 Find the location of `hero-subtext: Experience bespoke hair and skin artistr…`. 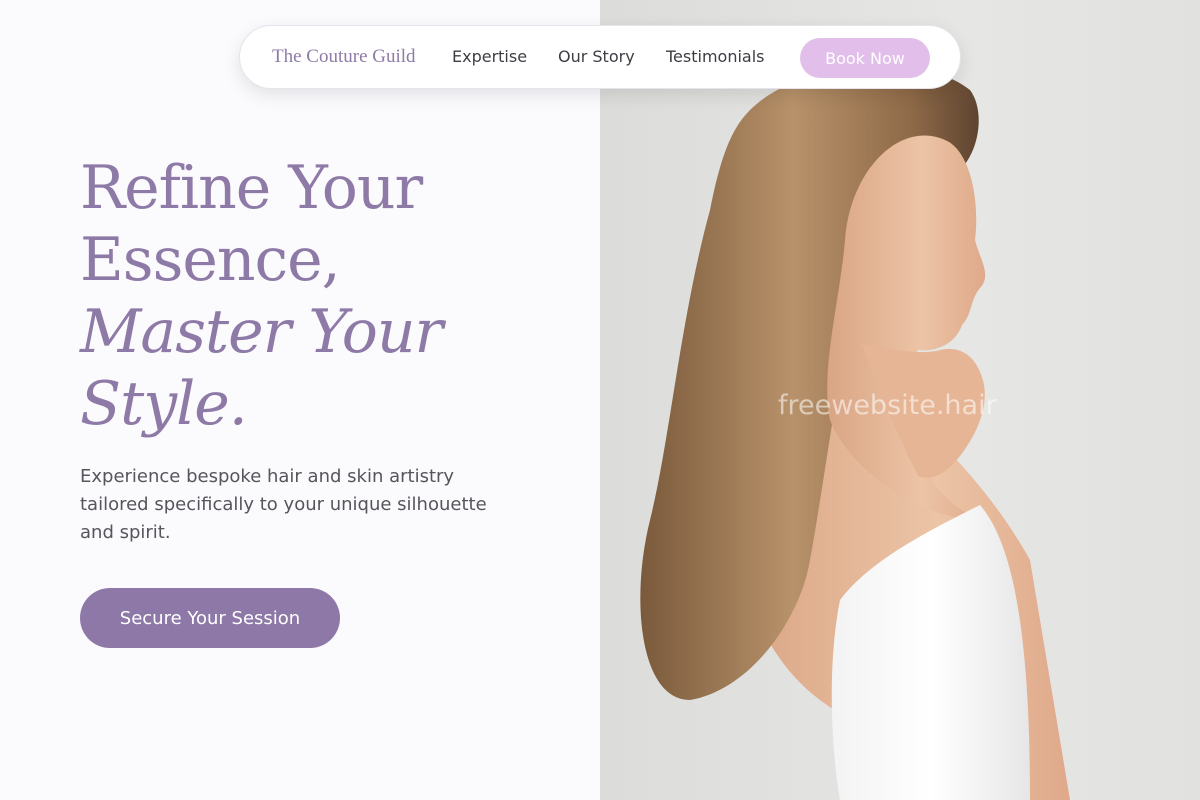

hero-subtext: Experience bespoke hair and skin artistr… is located at coordinates (283, 504).